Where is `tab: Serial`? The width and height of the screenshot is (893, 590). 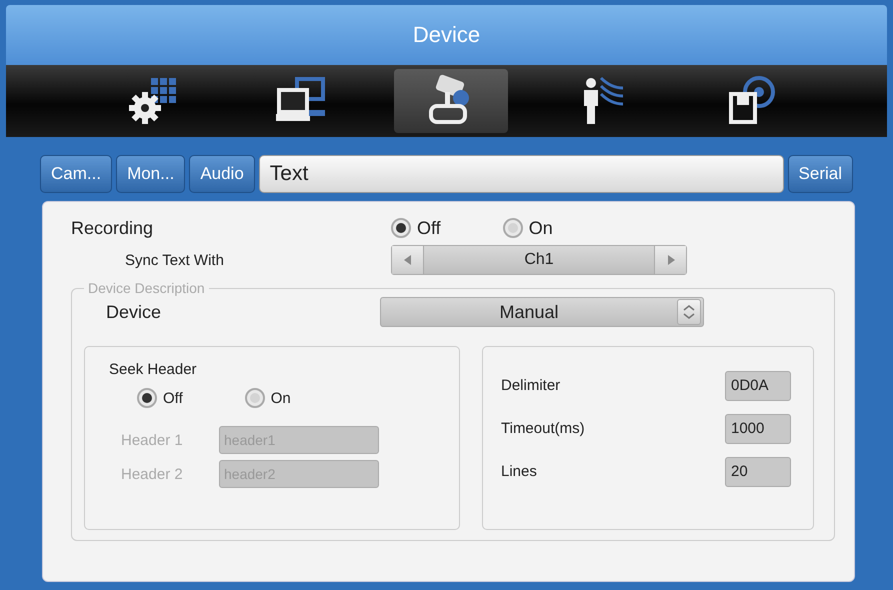
tab: Serial is located at coordinates (820, 174).